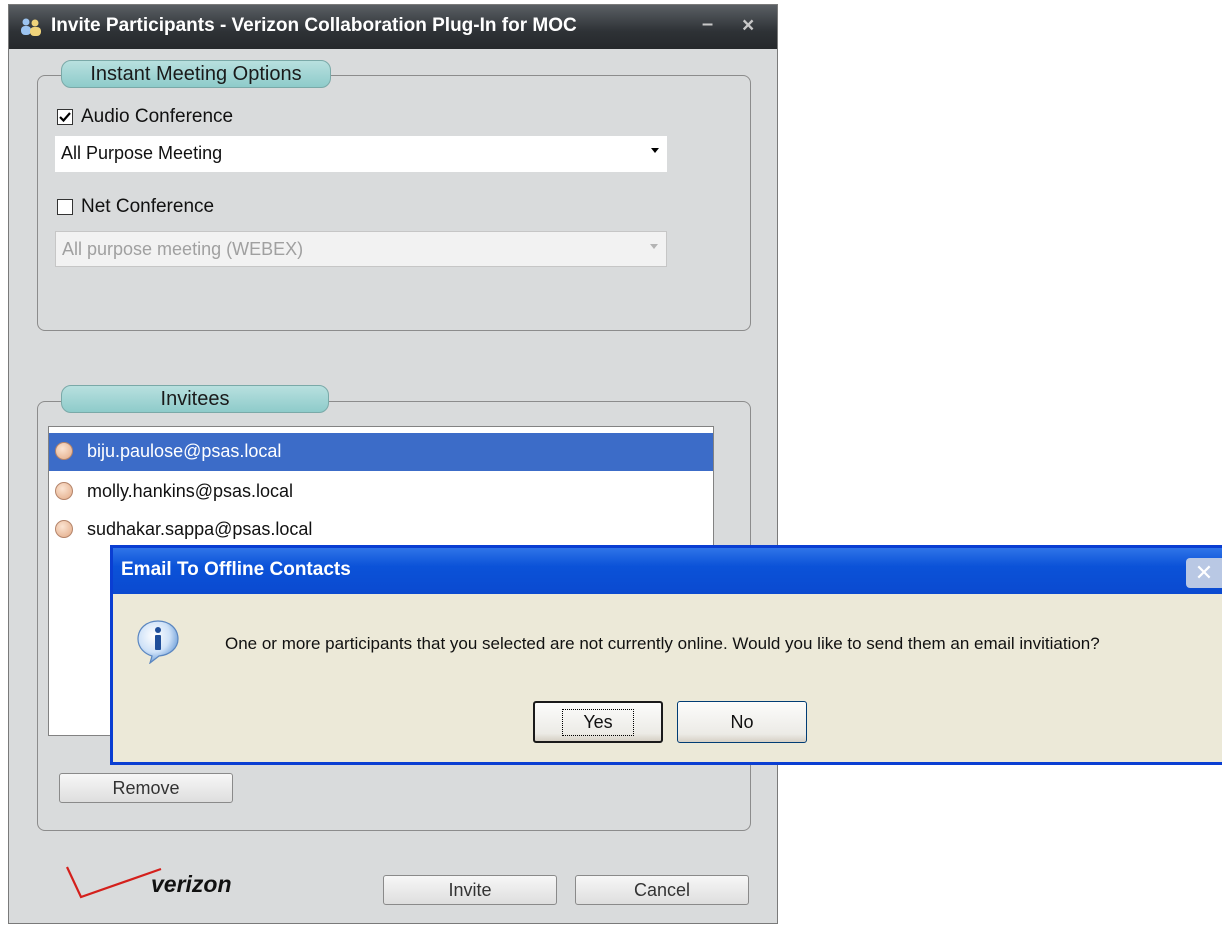  What do you see at coordinates (236, 569) in the screenshot?
I see `dialog-title: Email To Offline Contacts` at bounding box center [236, 569].